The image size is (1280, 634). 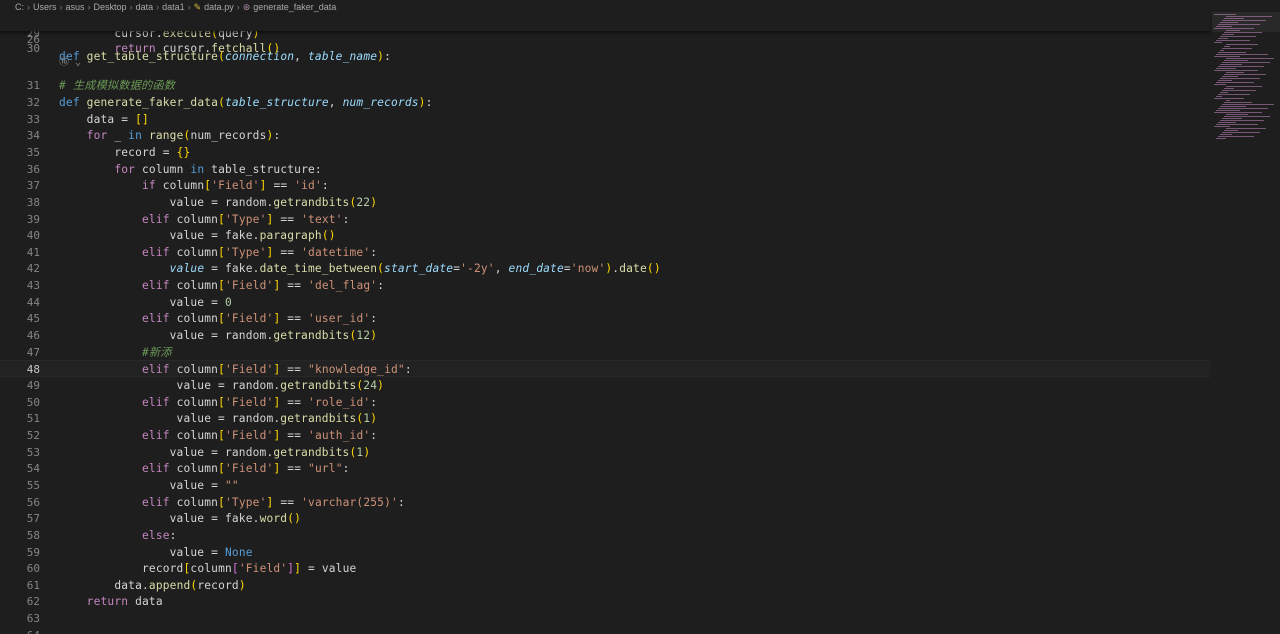 I want to click on line-number: 50, so click(x=33, y=402).